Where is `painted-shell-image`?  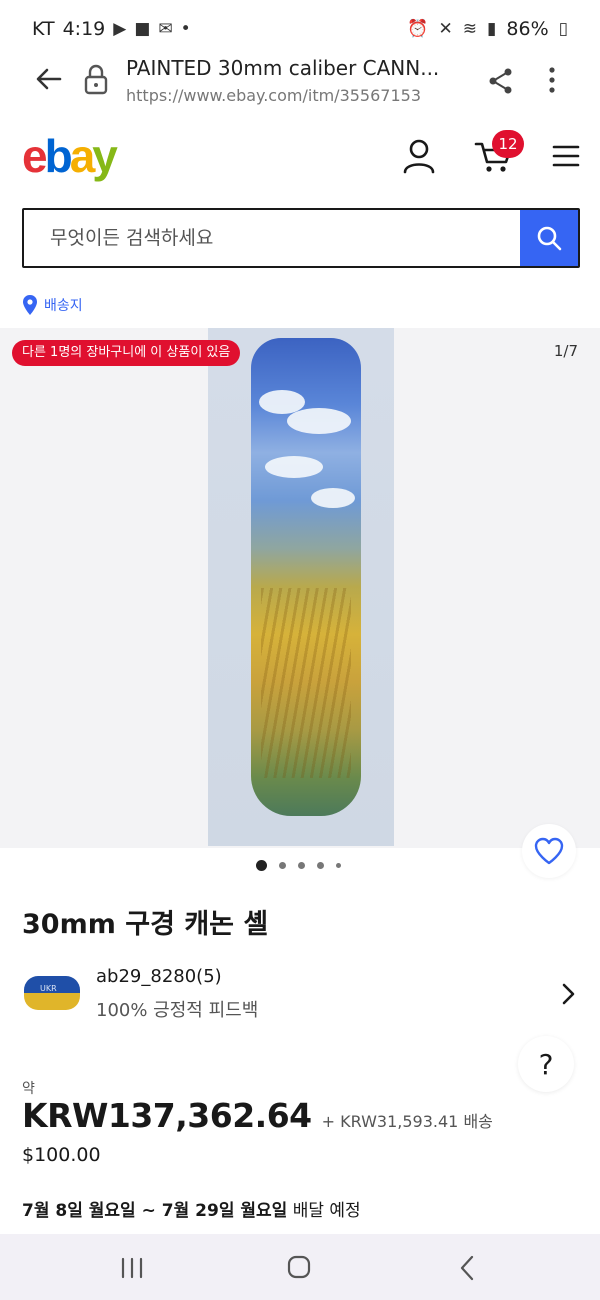
painted-shell-image is located at coordinates (306, 577).